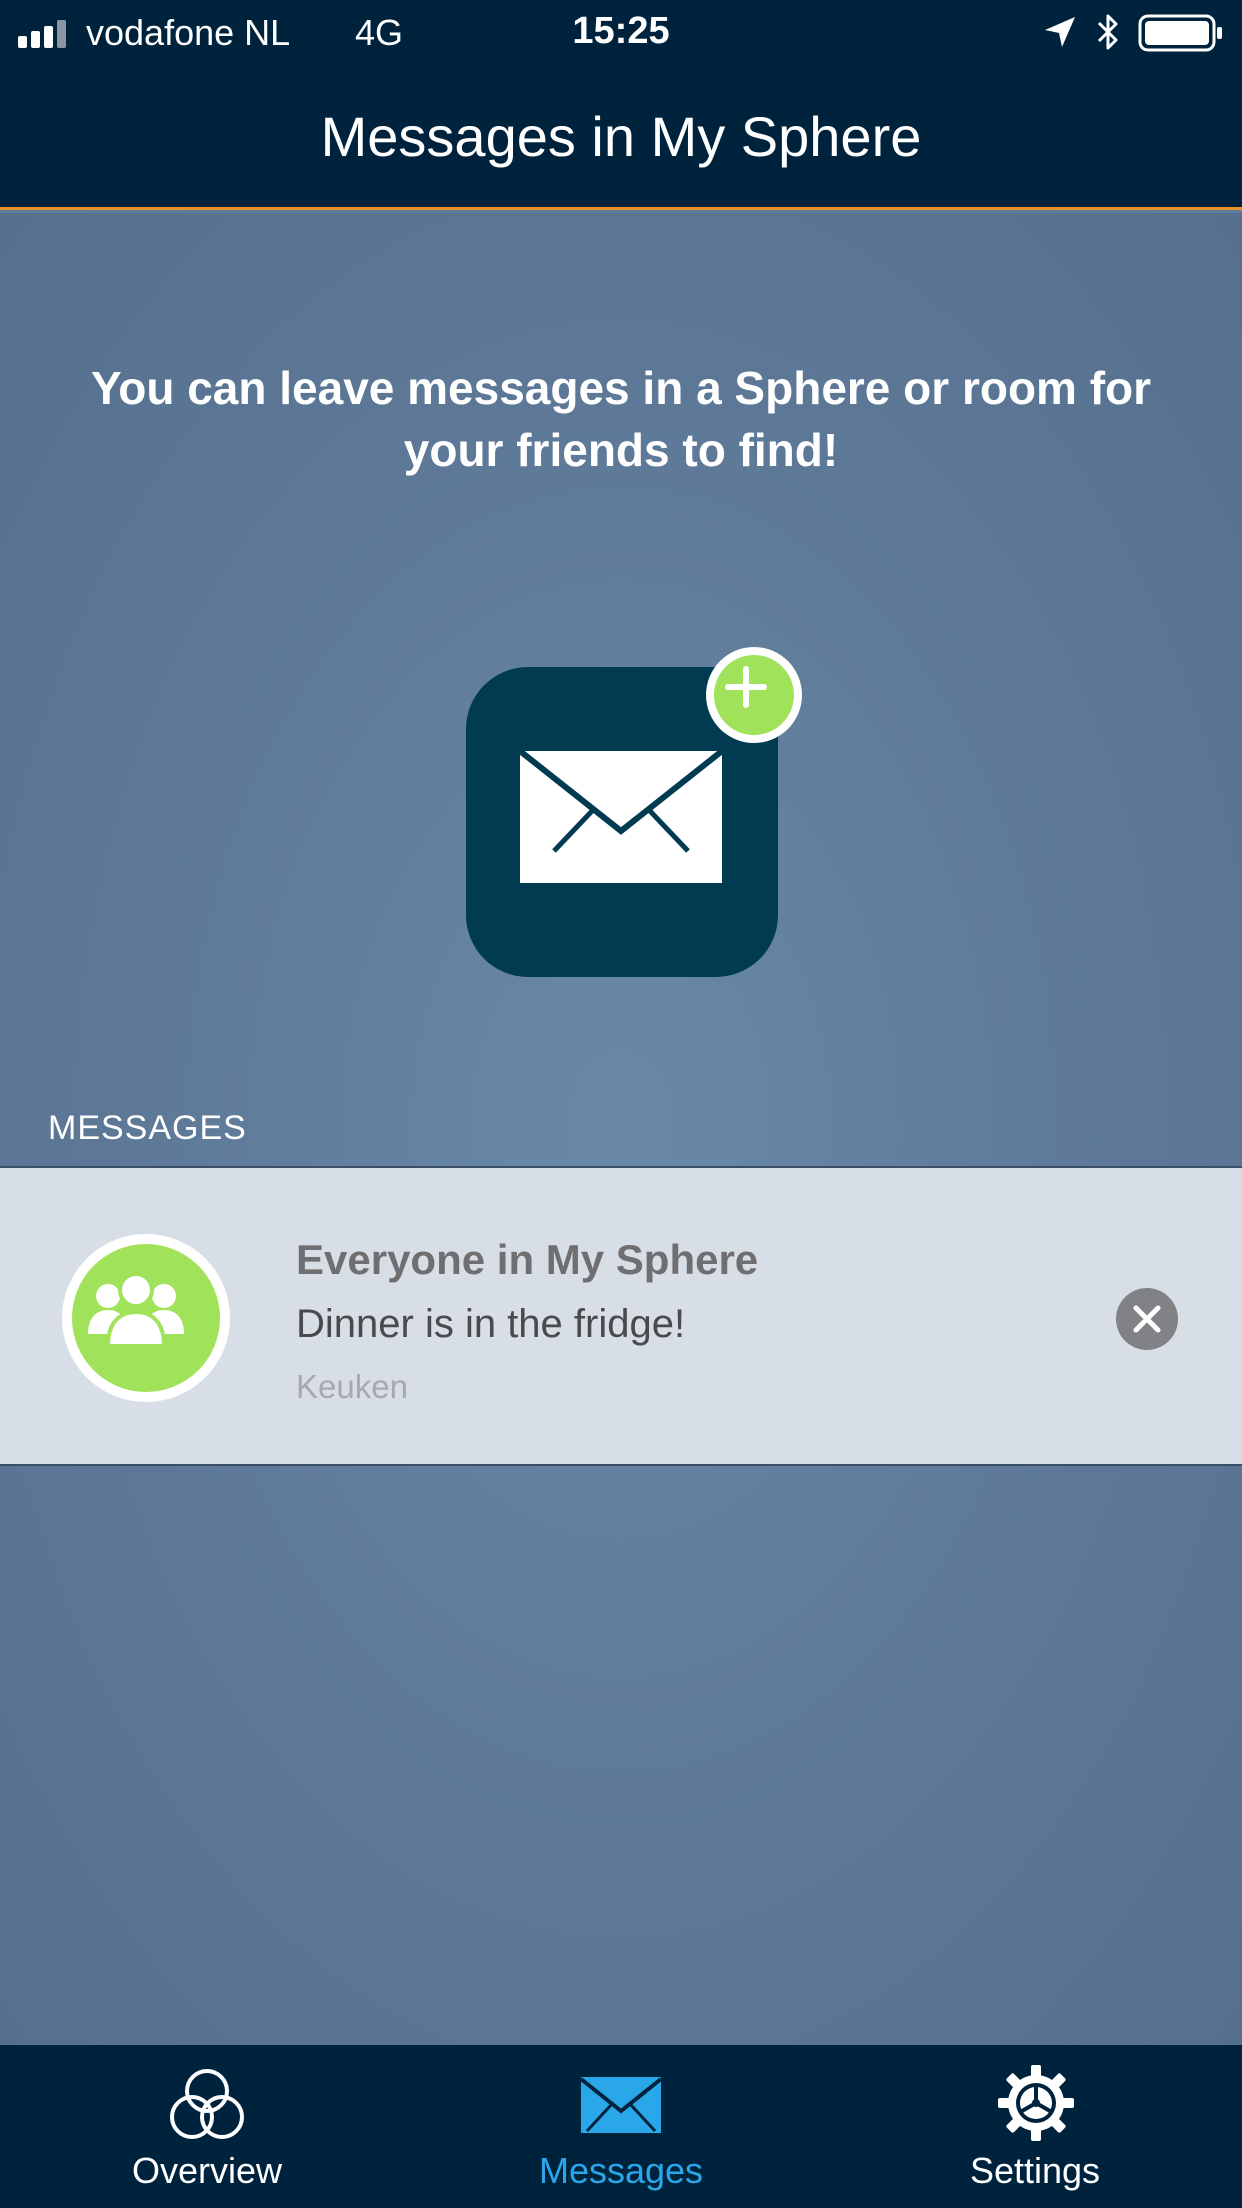 The image size is (1242, 2208). Describe the element at coordinates (491, 1324) in the screenshot. I see `message-body: Dinner is in the fridge!` at that location.